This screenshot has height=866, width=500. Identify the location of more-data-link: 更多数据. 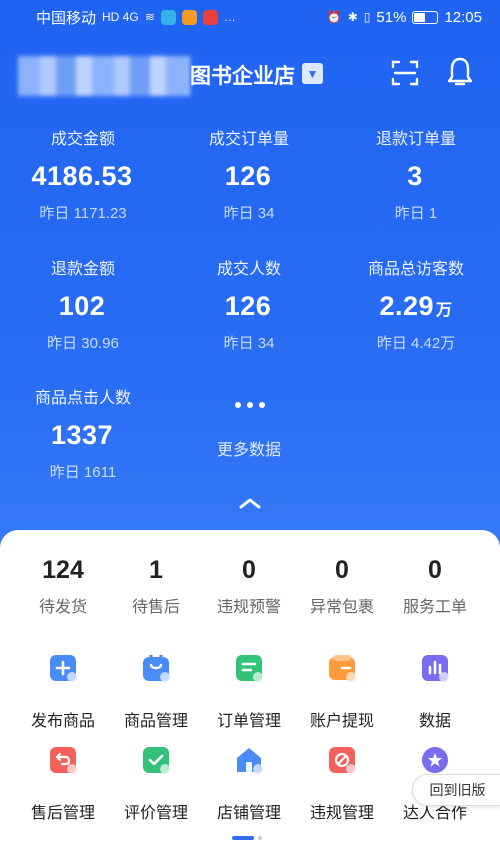
(249, 448).